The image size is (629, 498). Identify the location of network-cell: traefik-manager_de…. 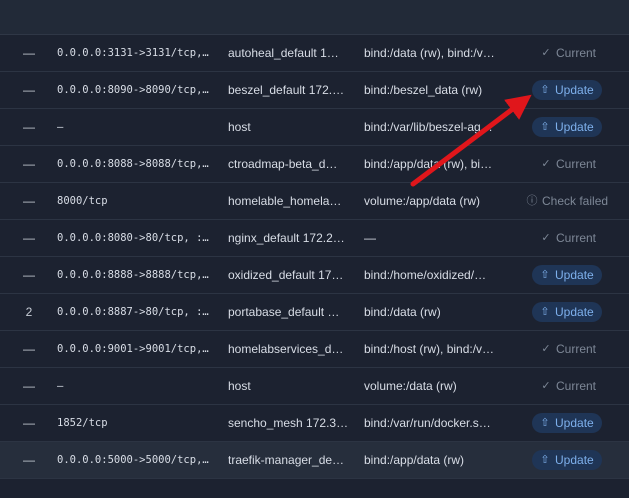
(286, 460).